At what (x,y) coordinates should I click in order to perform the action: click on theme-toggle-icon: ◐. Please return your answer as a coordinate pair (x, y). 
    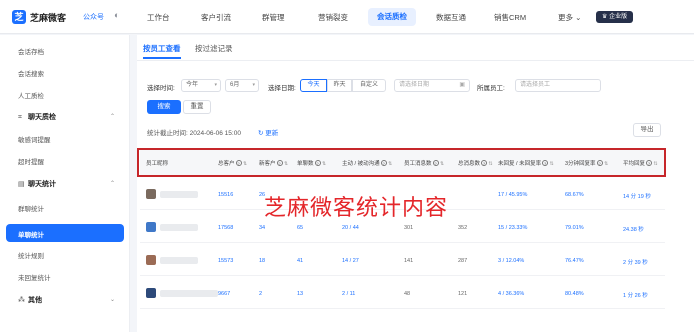
    Looking at the image, I should click on (119, 15).